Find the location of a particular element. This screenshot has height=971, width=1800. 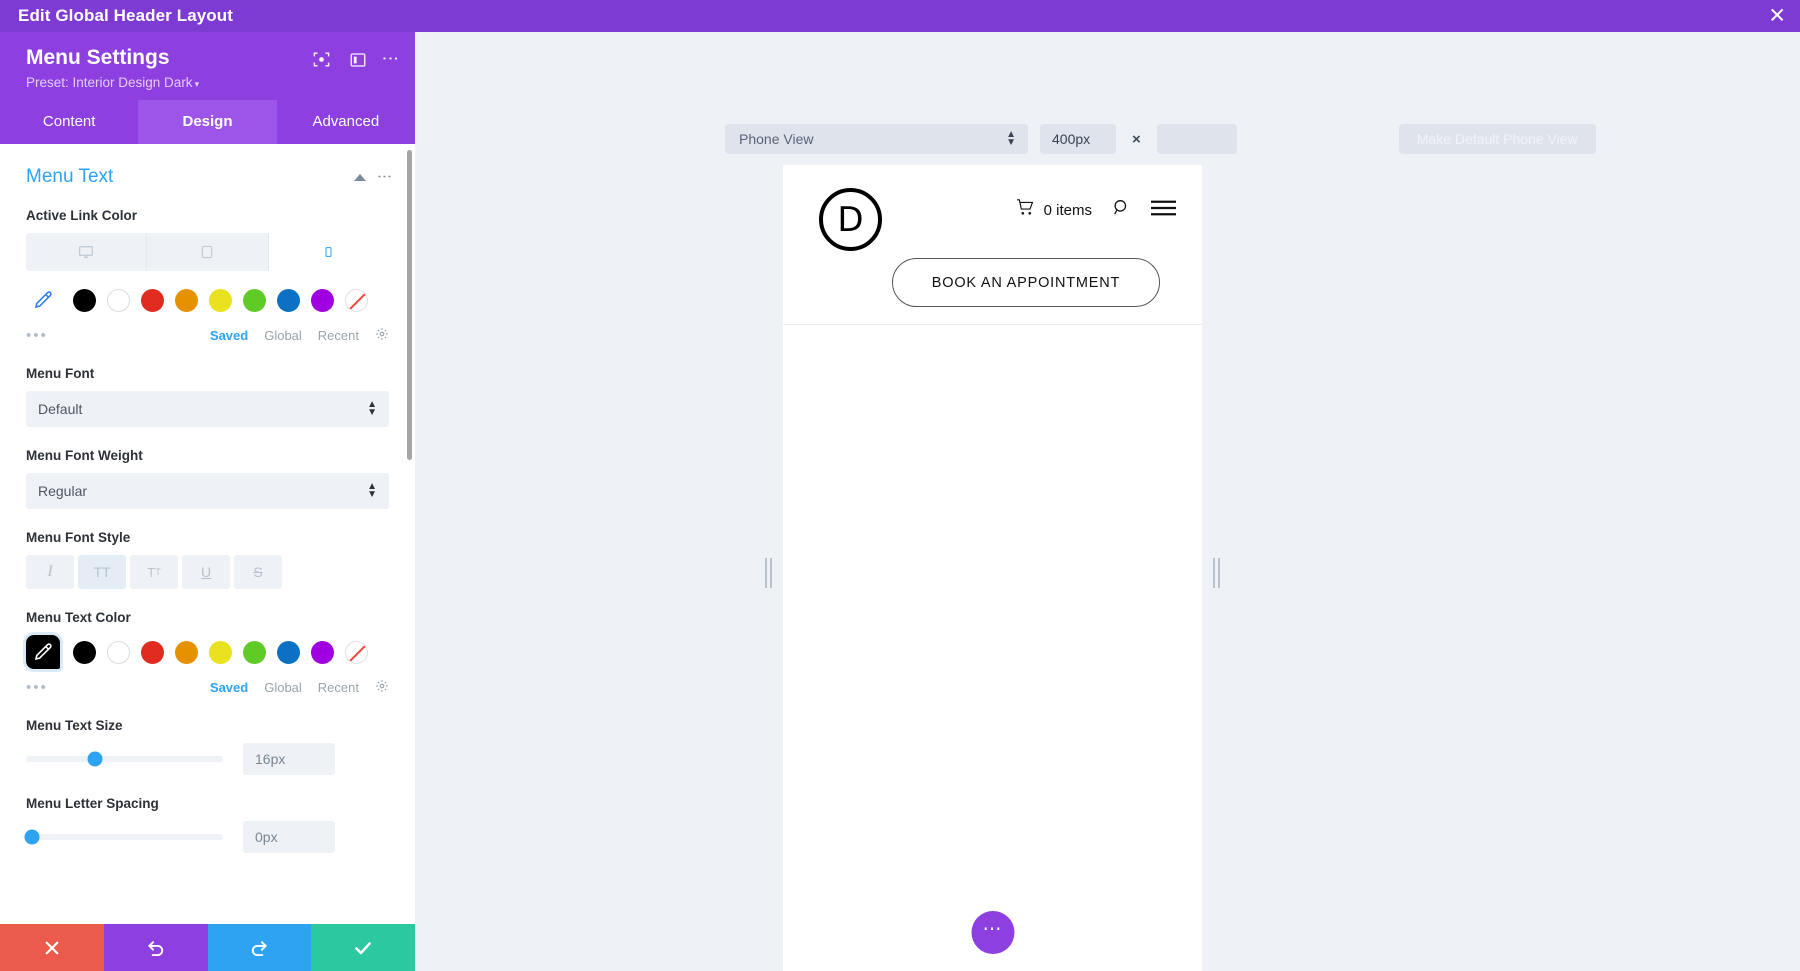

menu-letter-spacing-slider is located at coordinates (123, 837).